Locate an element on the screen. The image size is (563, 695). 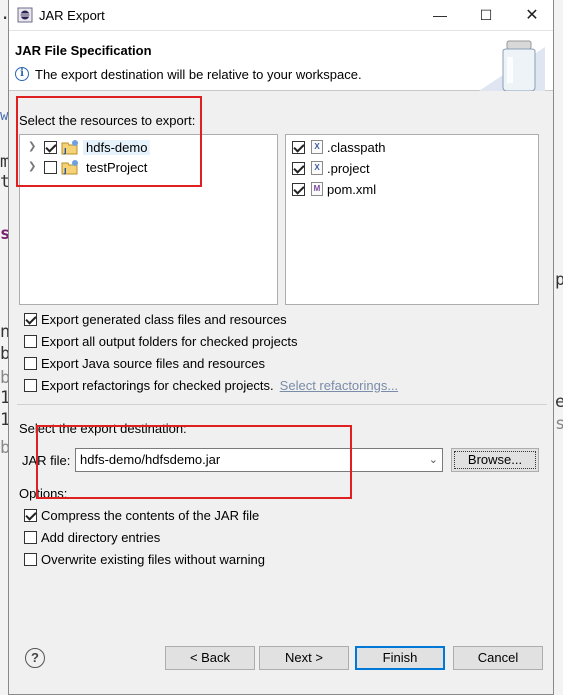
add-directory-entries-checkbox is located at coordinates (30, 537).